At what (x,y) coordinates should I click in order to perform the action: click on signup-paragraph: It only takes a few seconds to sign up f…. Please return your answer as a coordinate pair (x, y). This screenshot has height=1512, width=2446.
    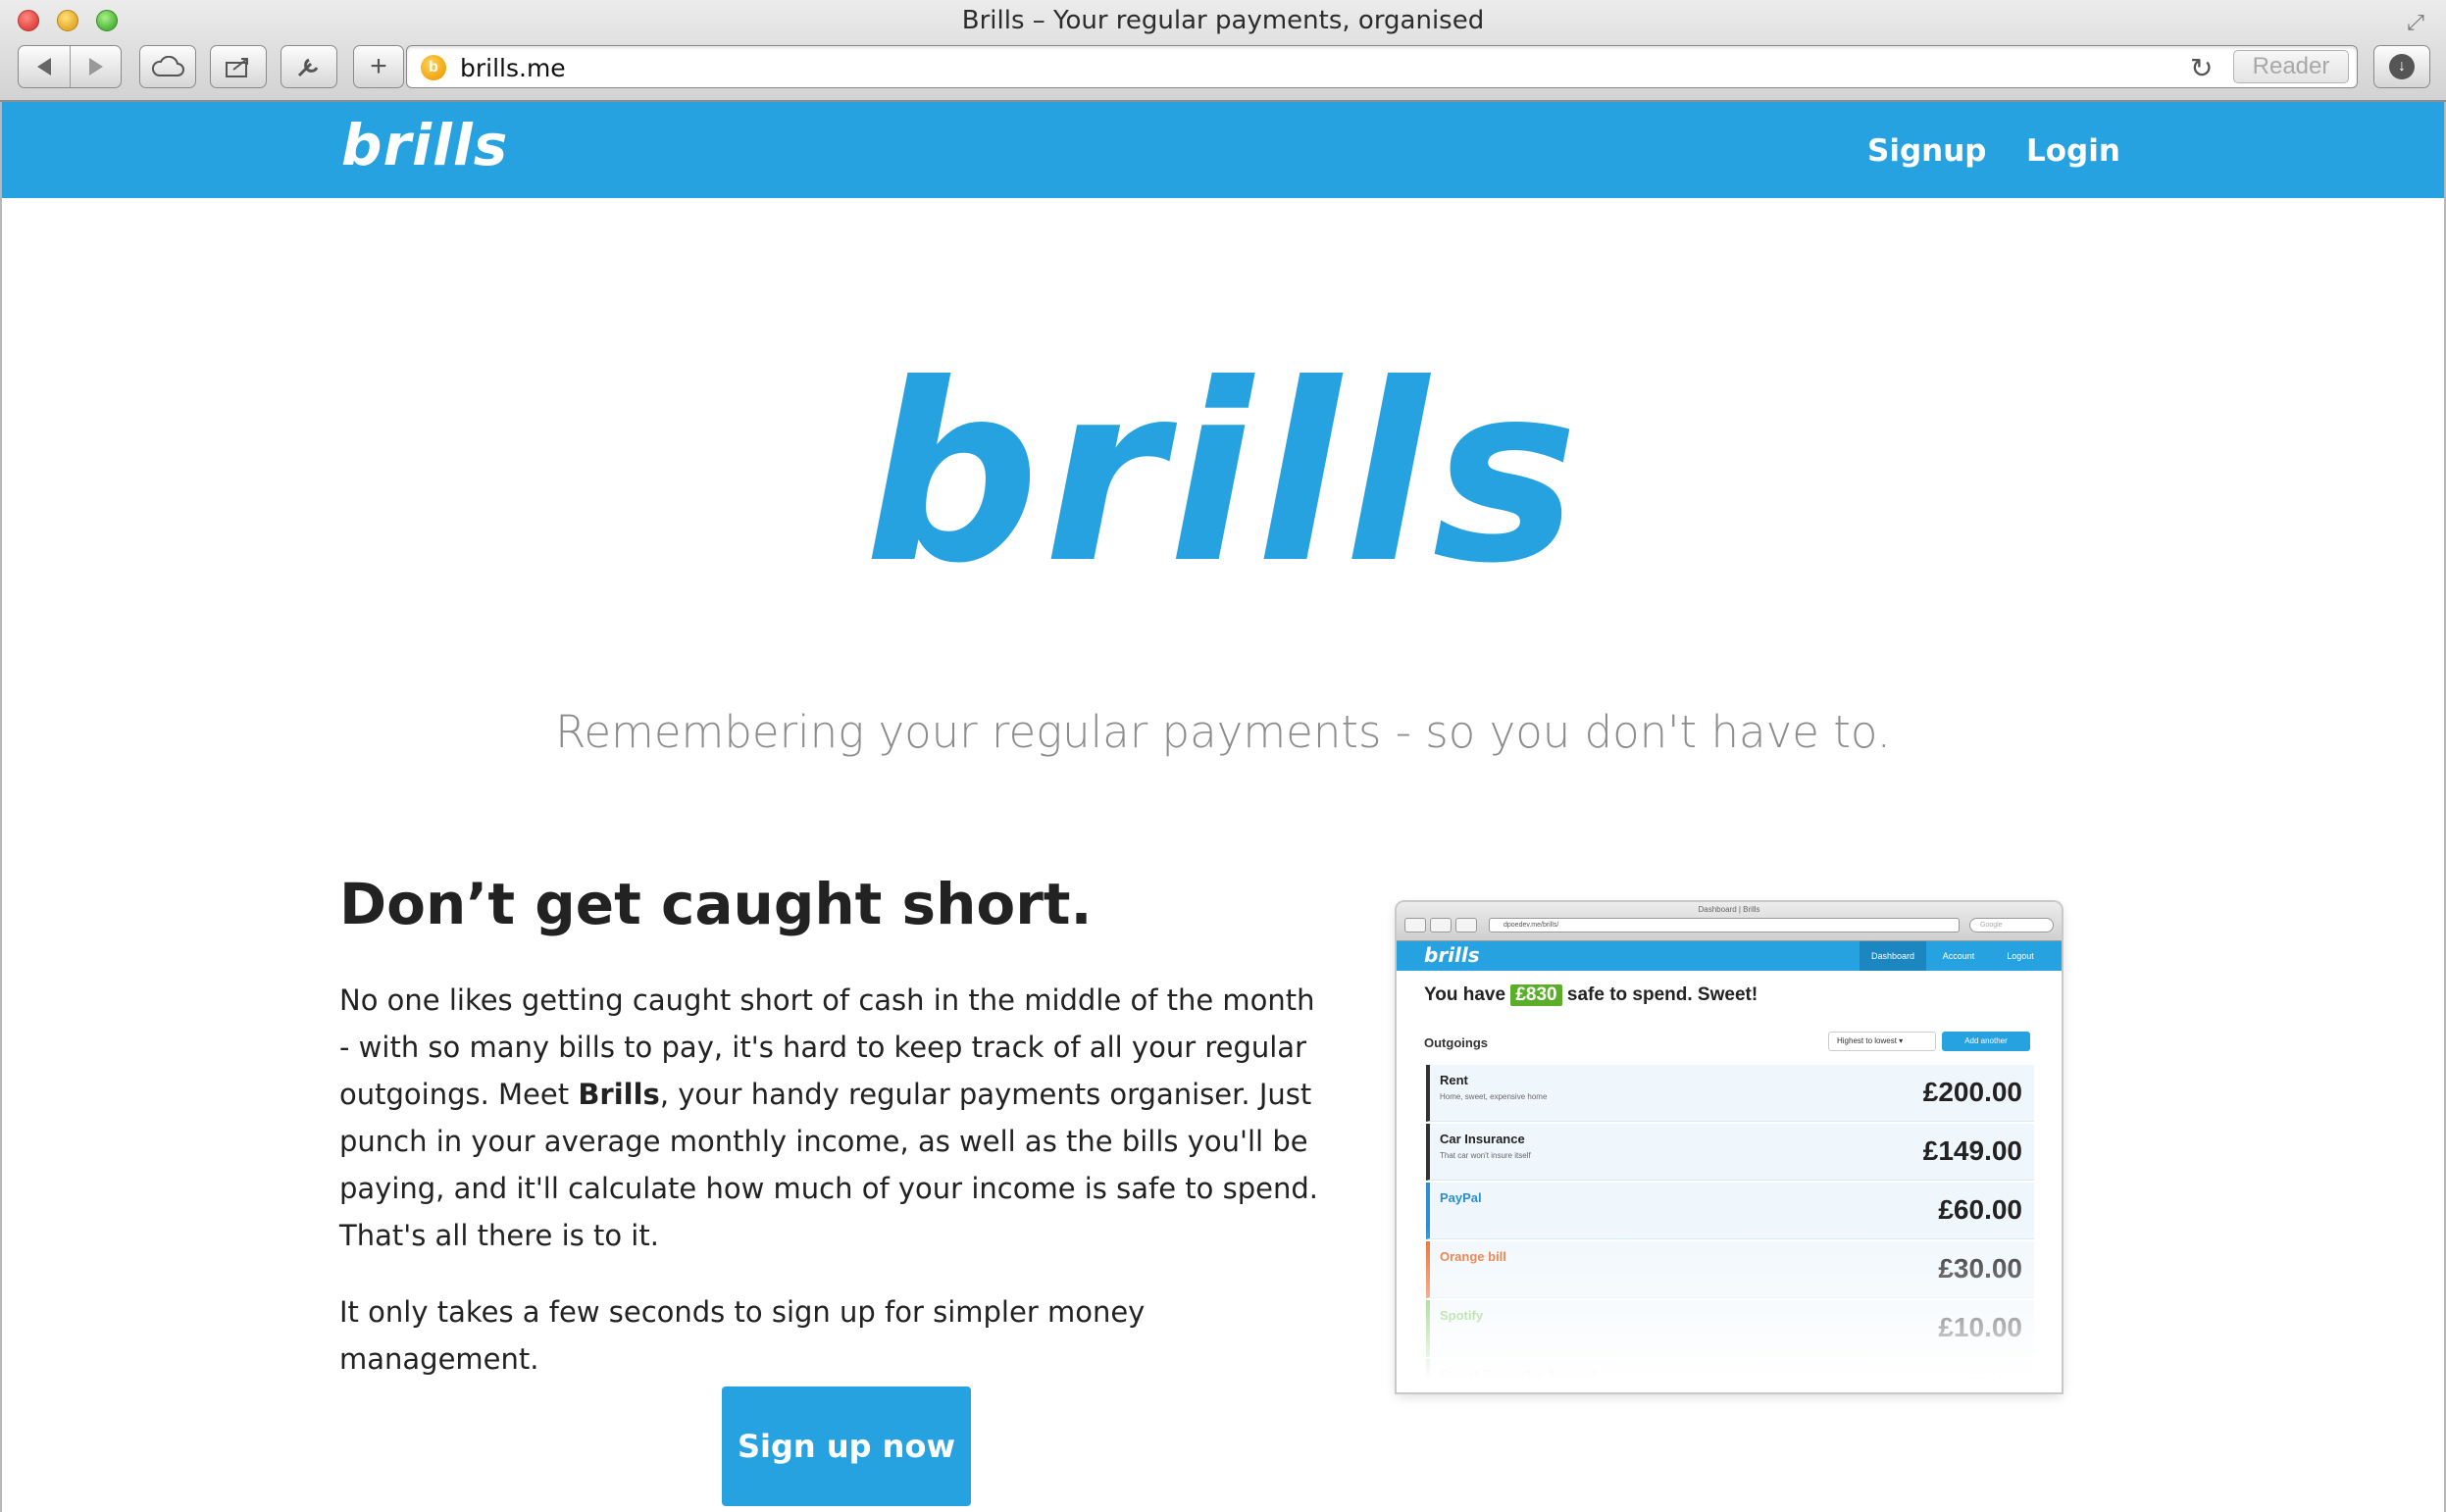
    Looking at the image, I should click on (742, 1335).